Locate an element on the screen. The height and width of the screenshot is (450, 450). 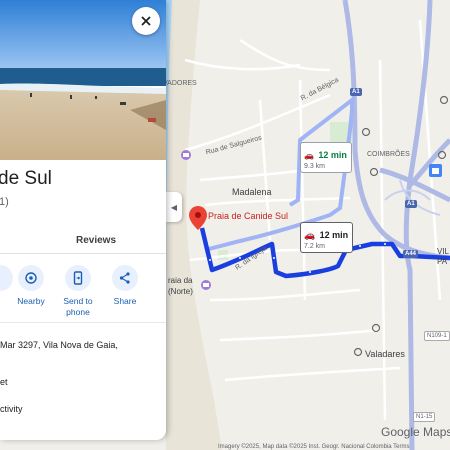
primary-route-time-box: 🚗 12 min 7.2 km is located at coordinates (327, 237).